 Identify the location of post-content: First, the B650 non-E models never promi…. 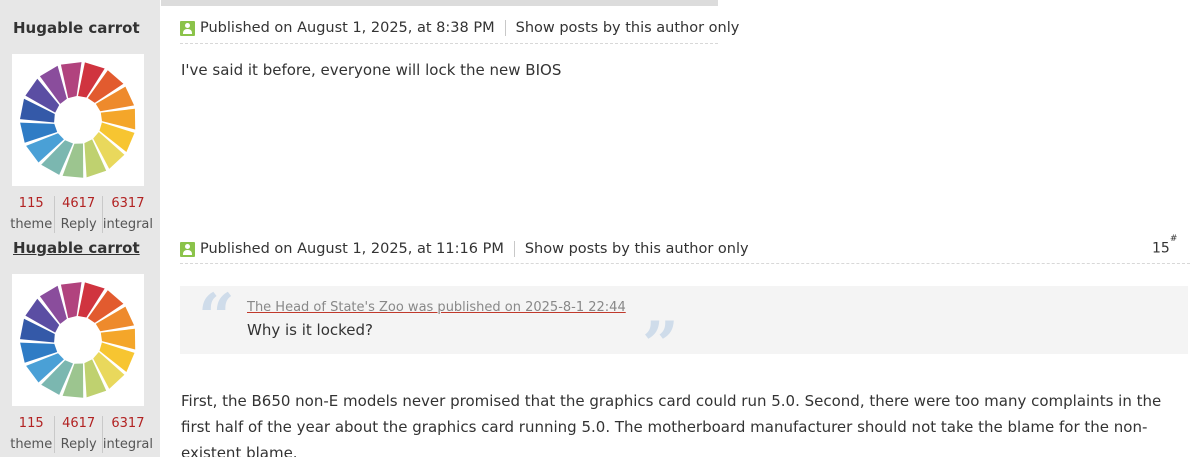
(671, 424).